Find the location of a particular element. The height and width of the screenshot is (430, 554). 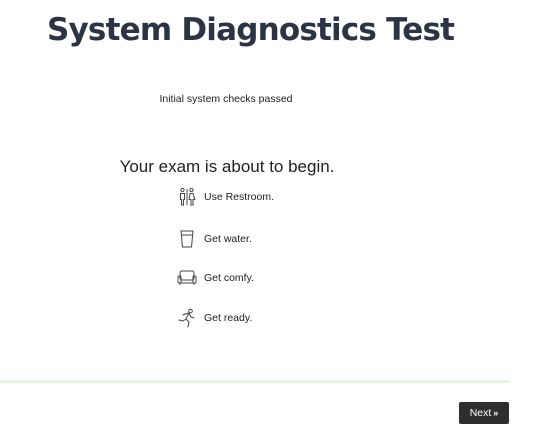

page-title: System Diagnostics Test is located at coordinates (251, 30).